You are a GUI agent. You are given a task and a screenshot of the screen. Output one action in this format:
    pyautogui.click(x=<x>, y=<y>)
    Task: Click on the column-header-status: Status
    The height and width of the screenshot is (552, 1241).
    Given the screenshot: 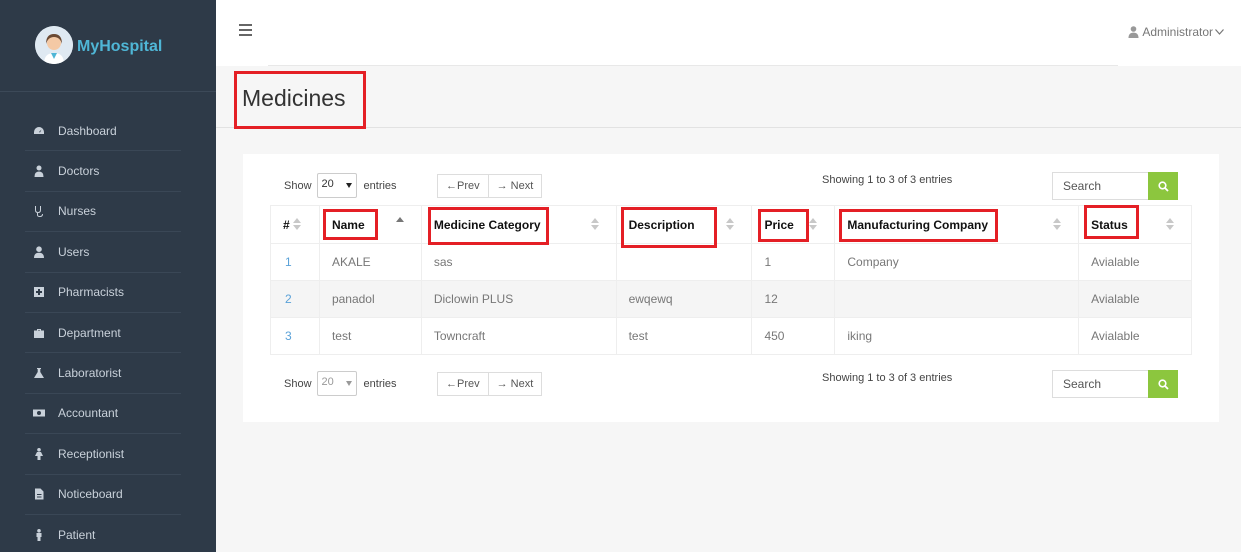 What is the action you would take?
    pyautogui.click(x=1135, y=224)
    